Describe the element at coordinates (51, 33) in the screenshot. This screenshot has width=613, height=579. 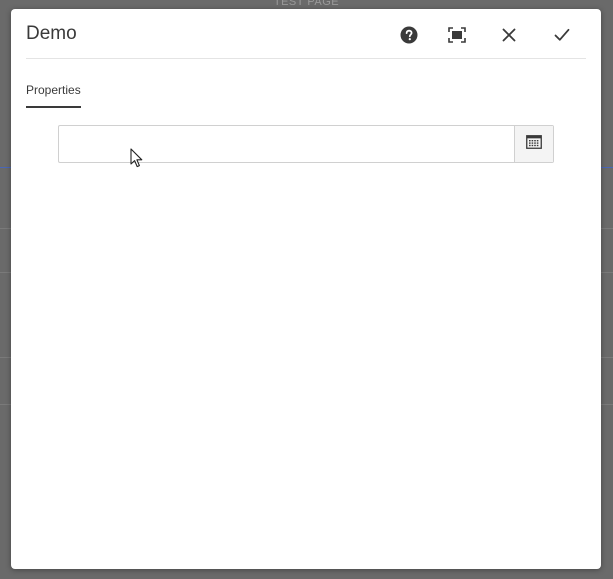
I see `dialog-title: Demo` at that location.